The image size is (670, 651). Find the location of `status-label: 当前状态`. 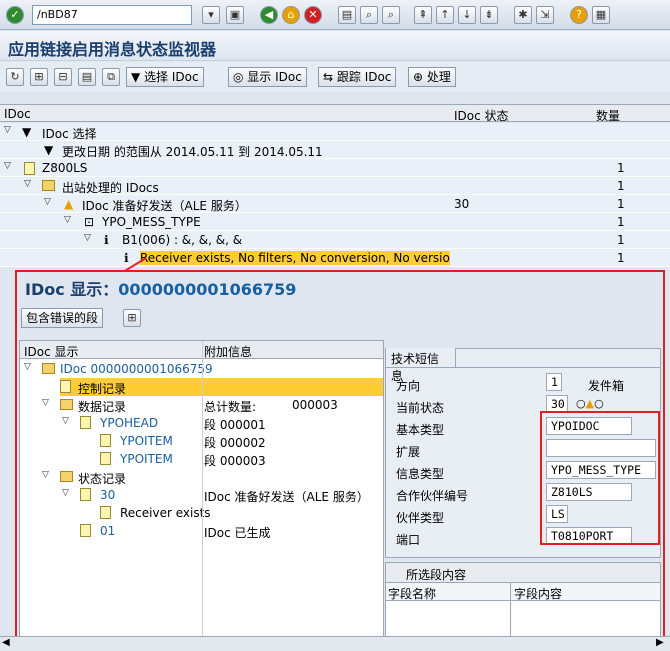

status-label: 当前状态 is located at coordinates (420, 408).